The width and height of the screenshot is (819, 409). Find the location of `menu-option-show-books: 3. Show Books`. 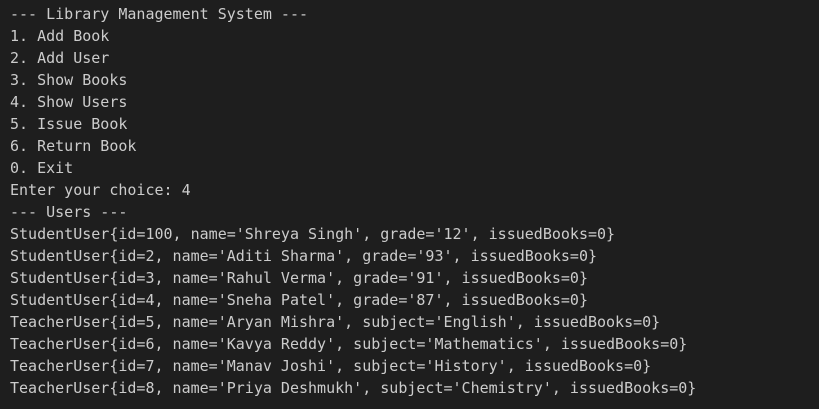

menu-option-show-books: 3. Show Books is located at coordinates (69, 80).